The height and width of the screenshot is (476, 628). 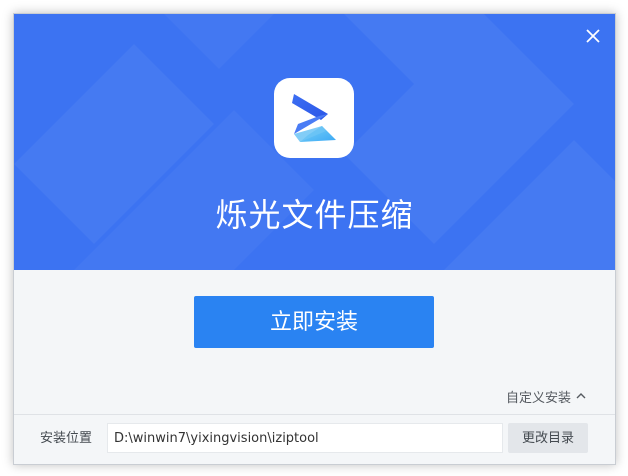 I want to click on install-location-label: 安装位置, so click(x=66, y=438).